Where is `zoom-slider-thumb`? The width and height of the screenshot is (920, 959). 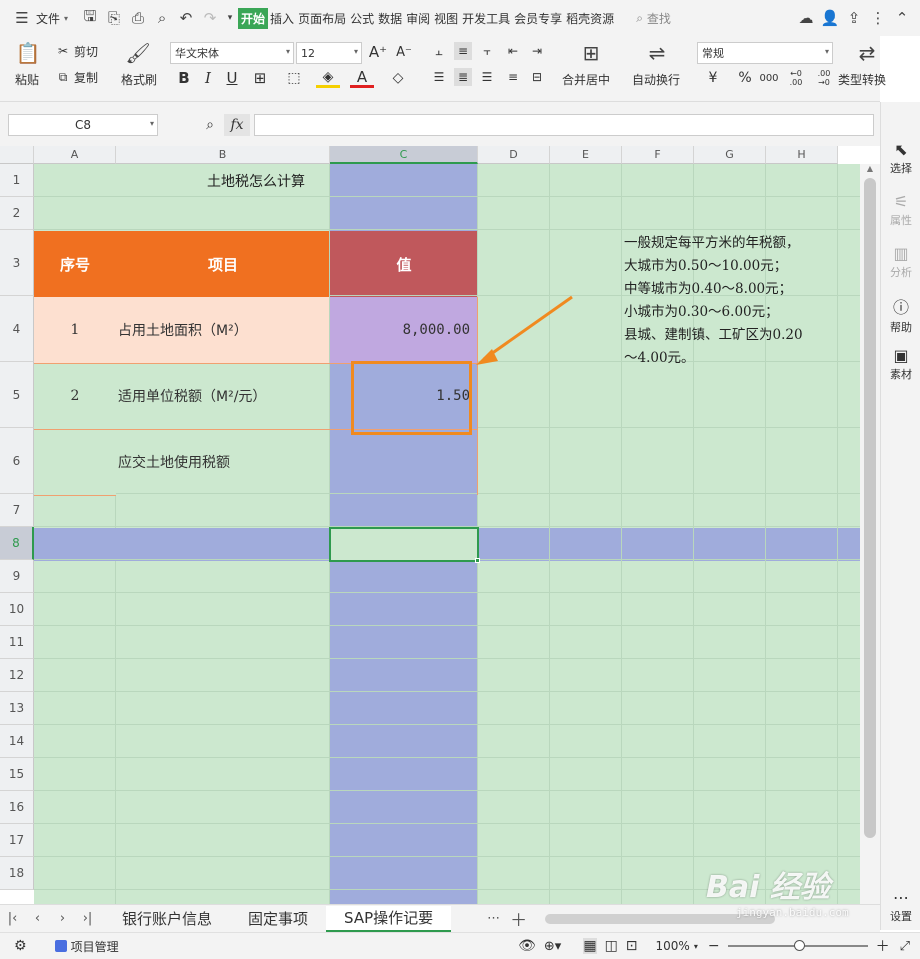 zoom-slider-thumb is located at coordinates (799, 945).